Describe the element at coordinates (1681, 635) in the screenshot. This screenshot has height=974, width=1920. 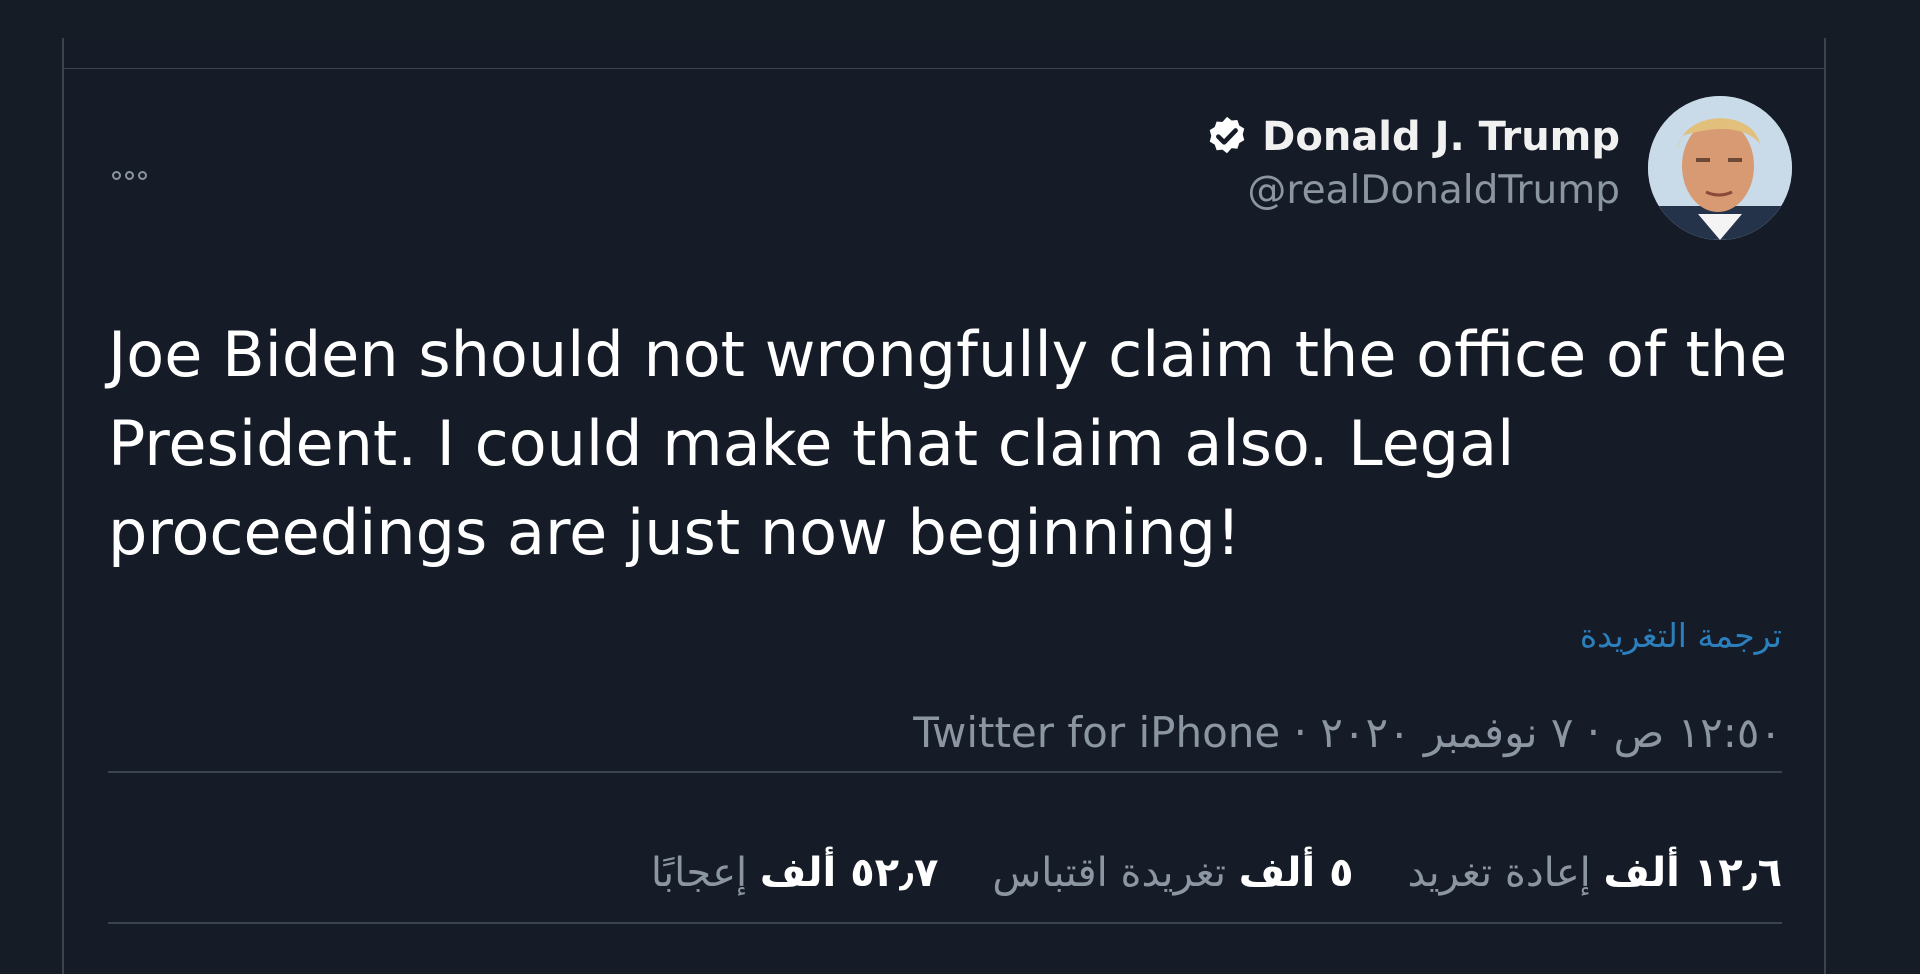
I see `translate-tweet-link: ترجمة التغريدة` at that location.